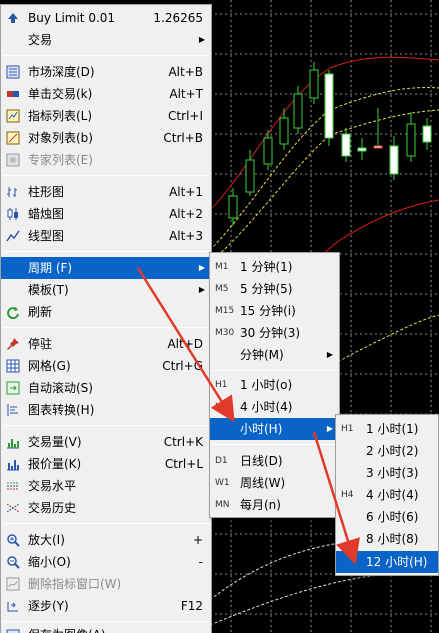  Describe the element at coordinates (13, 94) in the screenshot. I see `one-click-trading-icon` at that location.